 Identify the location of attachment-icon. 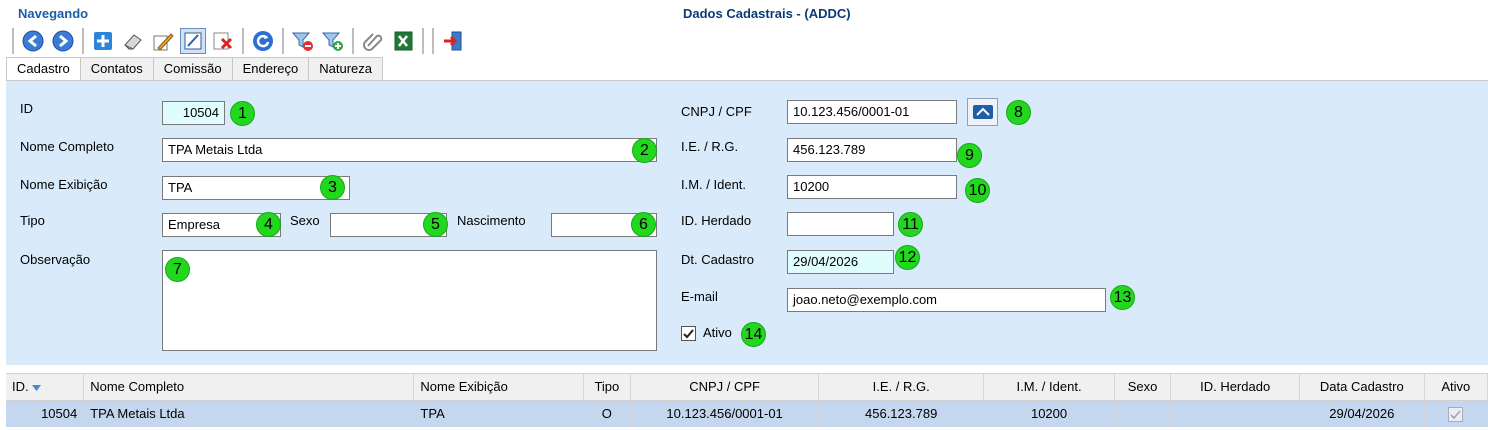
(373, 41).